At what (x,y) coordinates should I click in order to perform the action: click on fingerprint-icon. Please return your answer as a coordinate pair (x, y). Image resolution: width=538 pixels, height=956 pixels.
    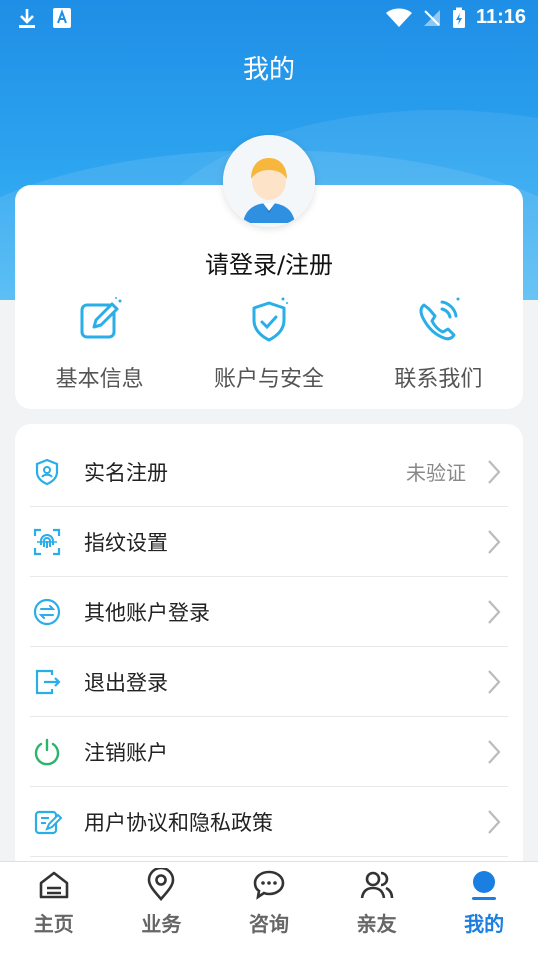
    Looking at the image, I should click on (47, 541).